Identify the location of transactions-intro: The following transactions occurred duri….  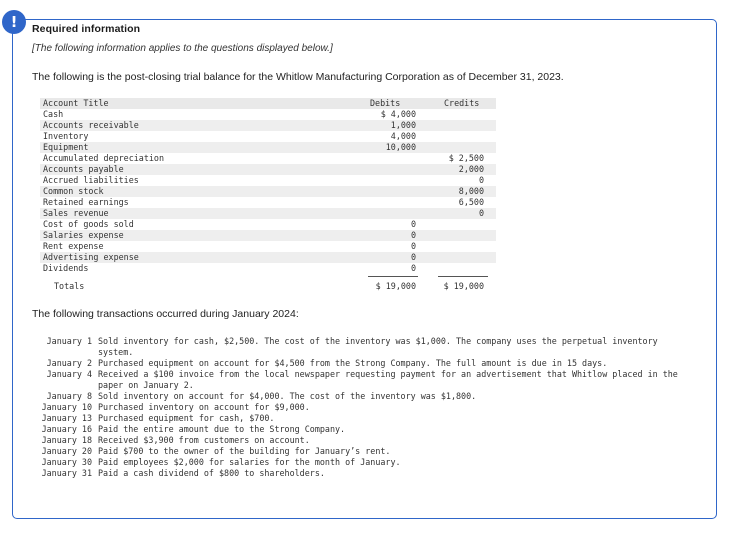
(165, 314).